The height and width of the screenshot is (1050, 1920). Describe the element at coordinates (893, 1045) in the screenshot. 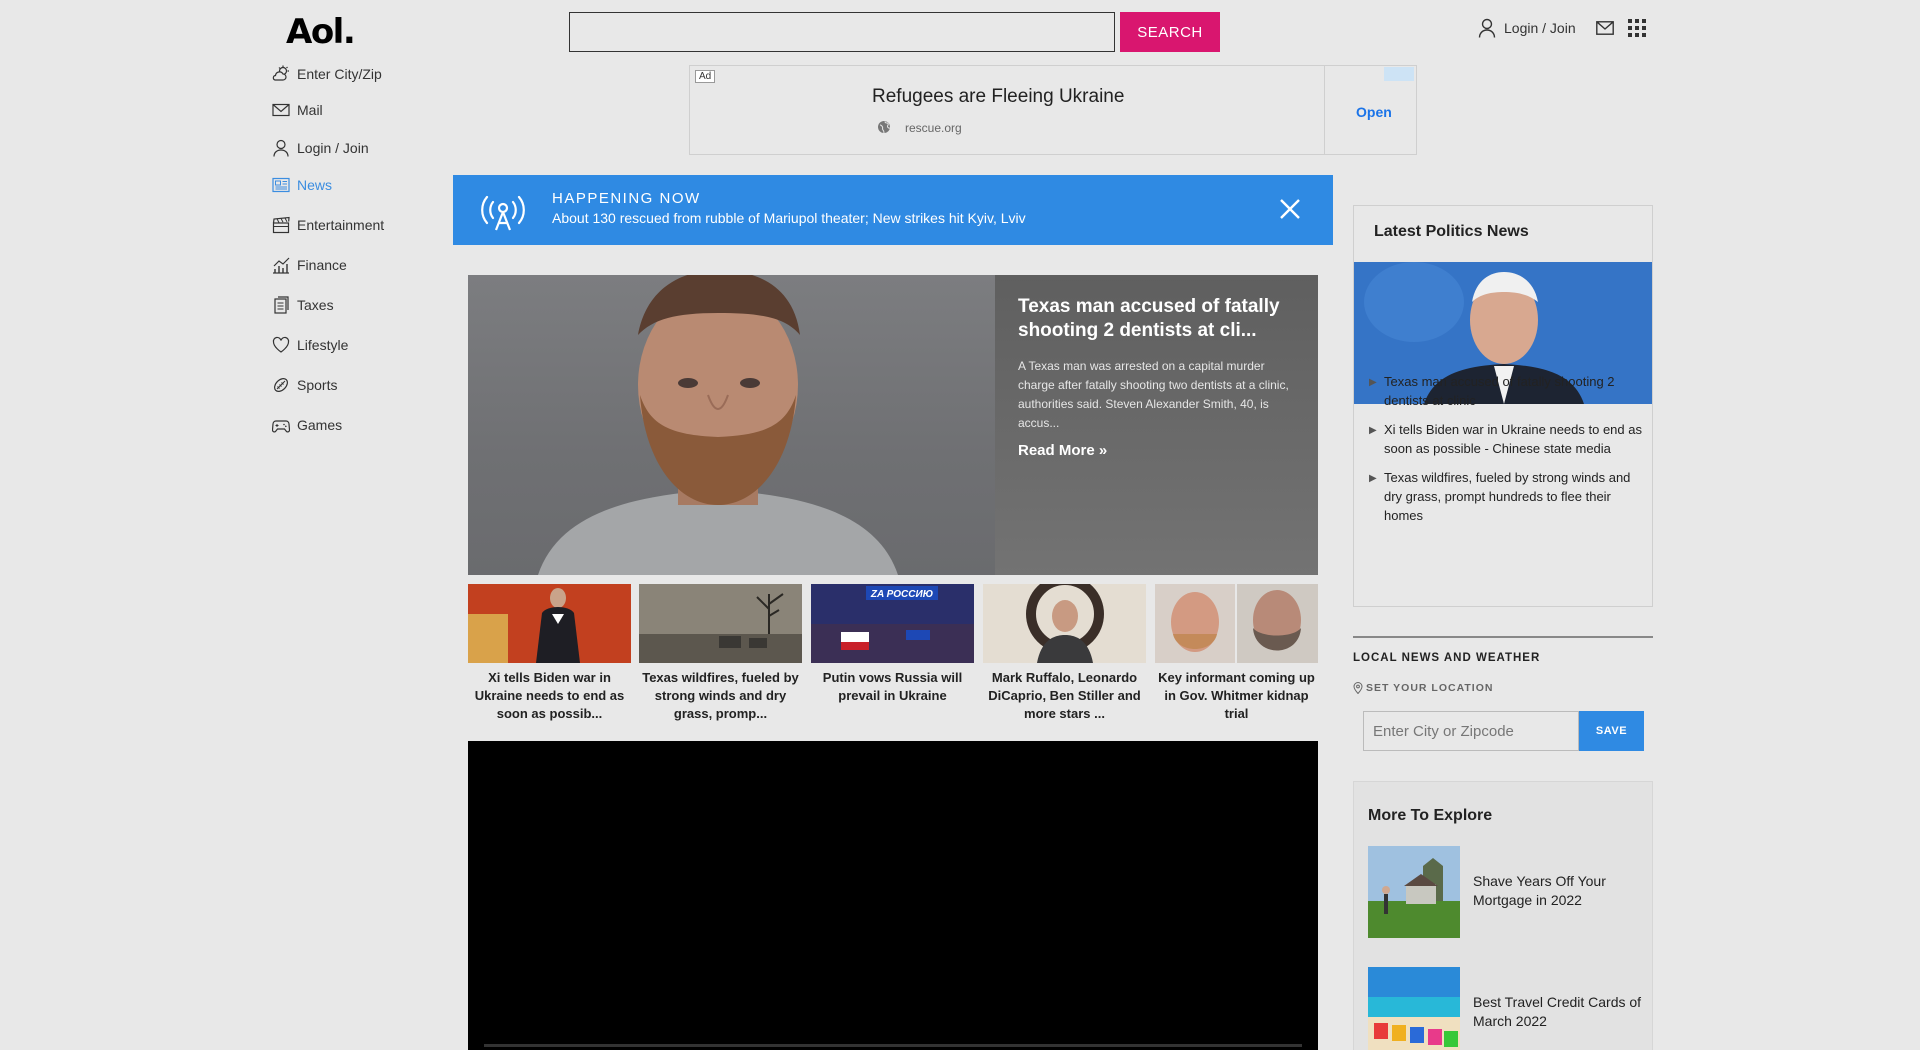

I see `video-progress-bar` at that location.